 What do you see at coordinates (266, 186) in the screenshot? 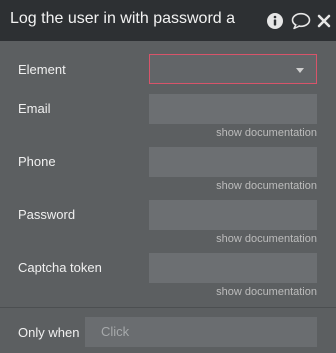
I see `phone-show-documentation-link: show documentation` at bounding box center [266, 186].